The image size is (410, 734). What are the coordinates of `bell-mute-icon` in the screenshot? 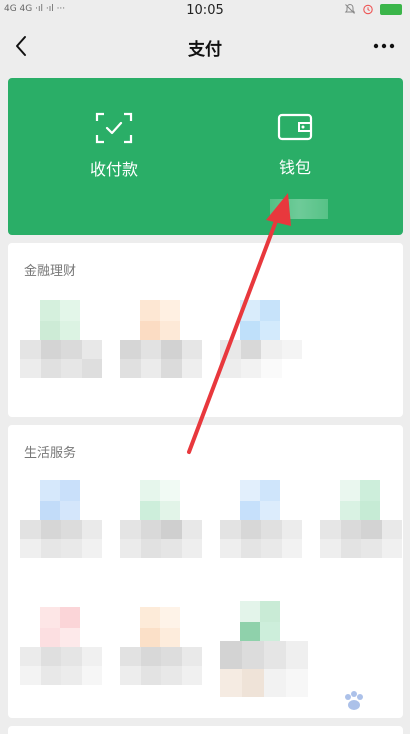 It's located at (350, 8).